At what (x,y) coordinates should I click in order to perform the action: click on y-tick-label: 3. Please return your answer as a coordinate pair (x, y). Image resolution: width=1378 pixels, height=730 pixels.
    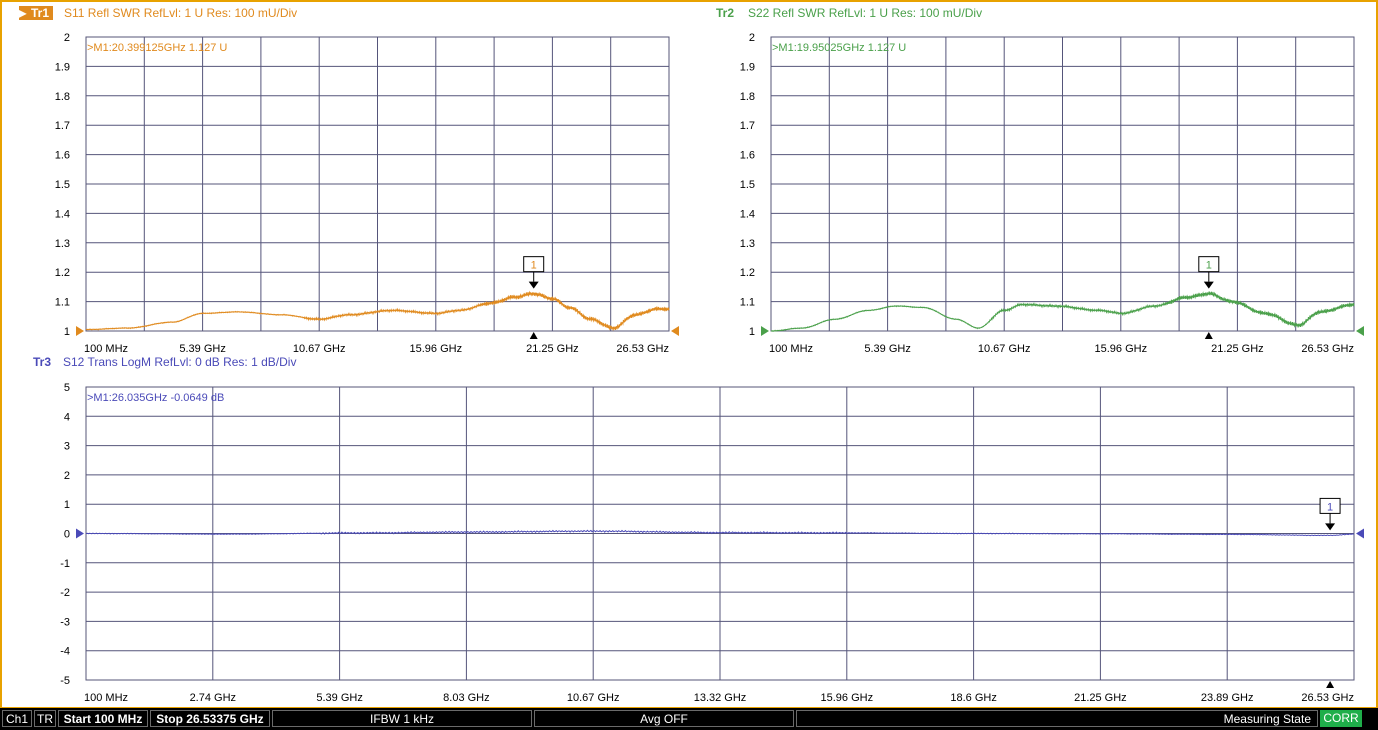
    Looking at the image, I should click on (67, 447).